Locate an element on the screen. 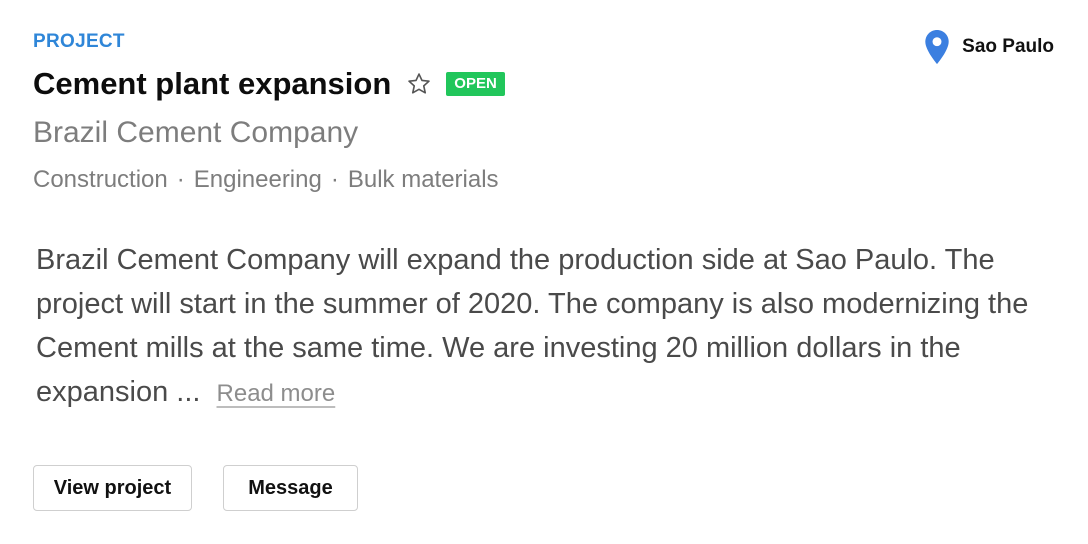 This screenshot has height=544, width=1088. project-title: Cement plant expansion is located at coordinates (212, 83).